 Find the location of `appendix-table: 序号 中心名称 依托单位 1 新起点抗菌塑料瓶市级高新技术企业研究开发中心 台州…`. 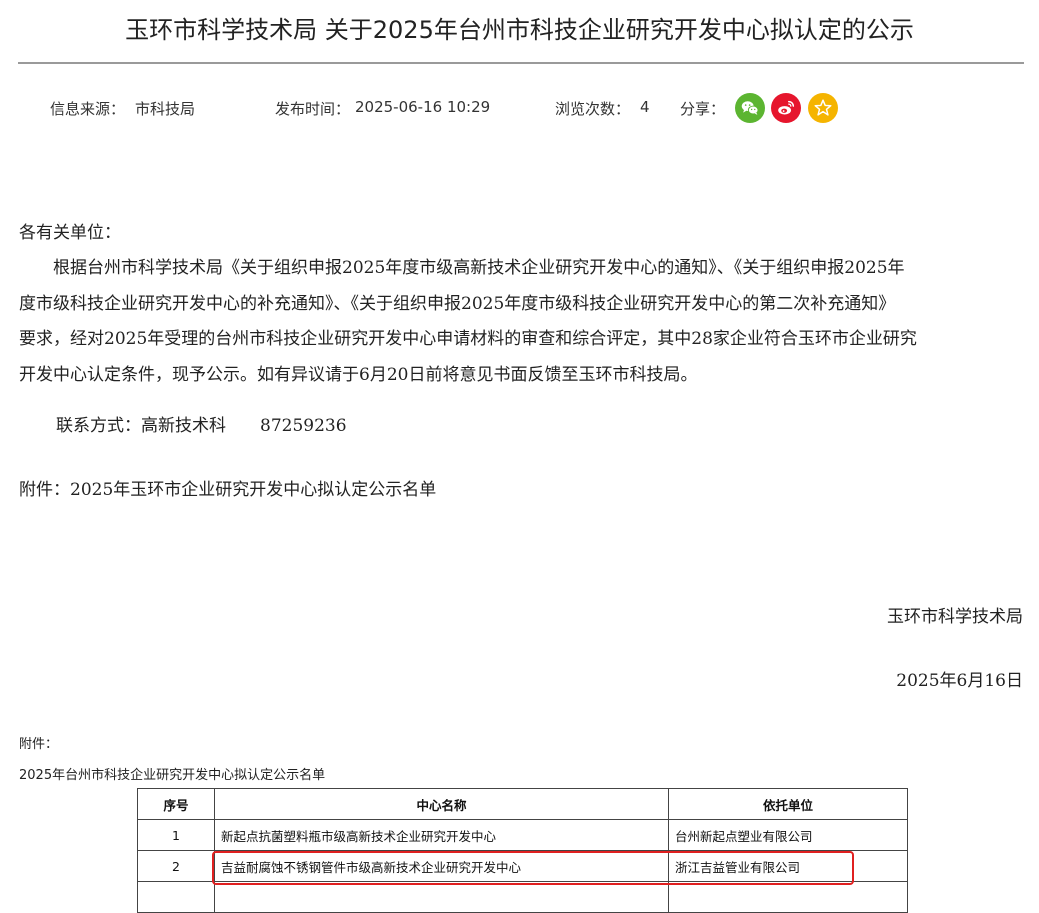

appendix-table: 序号 中心名称 依托单位 1 新起点抗菌塑料瓶市级高新技术企业研究开发中心 台州… is located at coordinates (522, 850).